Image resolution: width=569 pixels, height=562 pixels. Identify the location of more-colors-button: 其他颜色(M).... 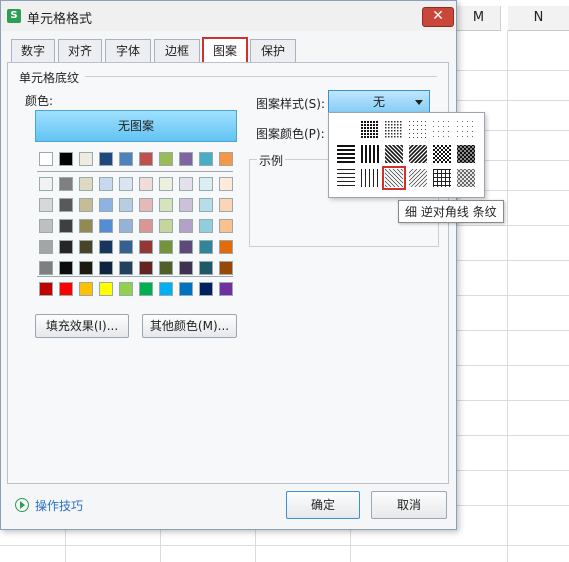
(189, 326).